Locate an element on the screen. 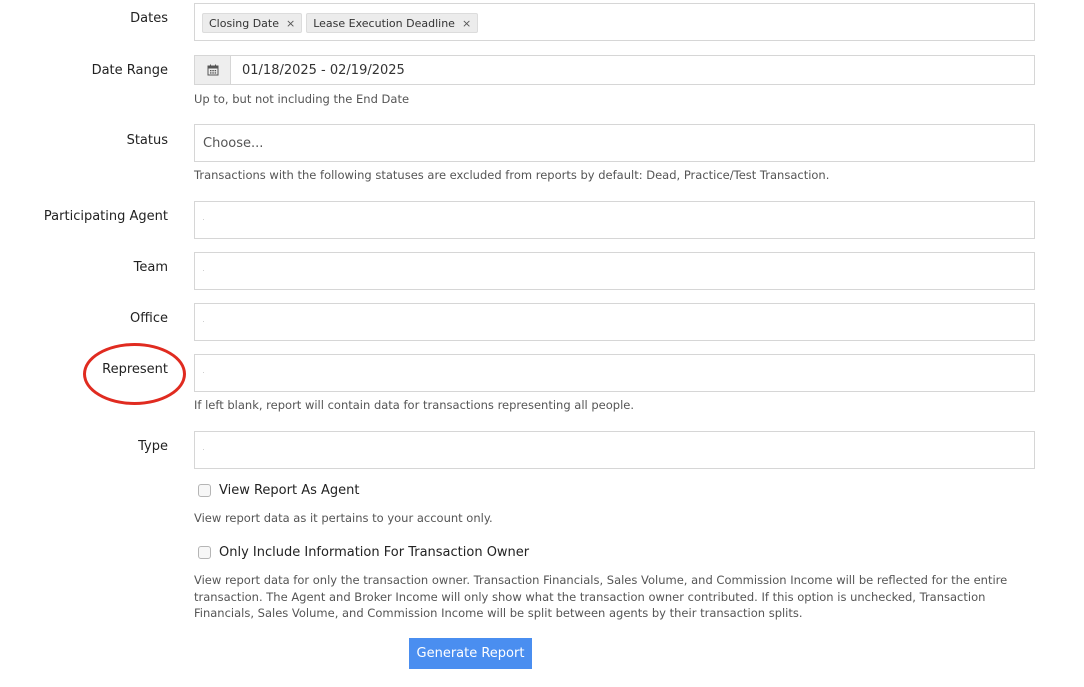 This screenshot has height=687, width=1084. team-label: Team is located at coordinates (150, 267).